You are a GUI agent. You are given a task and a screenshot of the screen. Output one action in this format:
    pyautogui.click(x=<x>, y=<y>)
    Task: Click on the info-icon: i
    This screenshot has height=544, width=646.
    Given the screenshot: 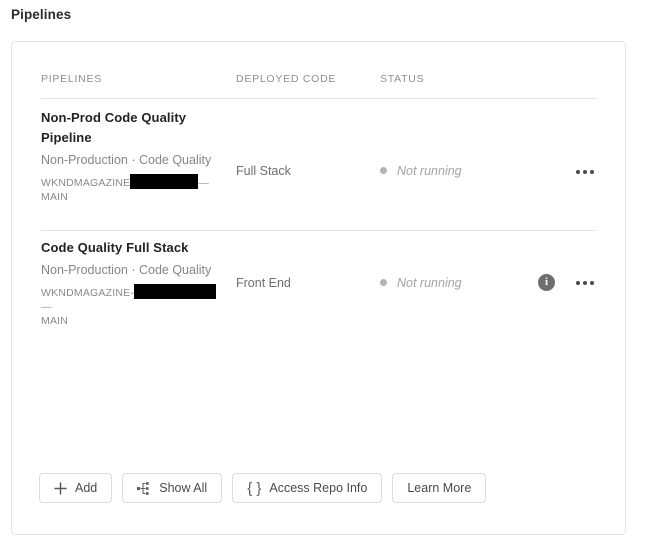 What is the action you would take?
    pyautogui.click(x=546, y=282)
    